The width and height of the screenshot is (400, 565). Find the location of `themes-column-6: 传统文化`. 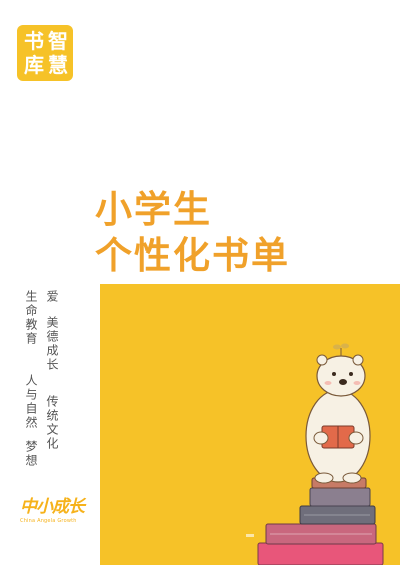

themes-column-6: 传统文化 is located at coordinates (52, 423).